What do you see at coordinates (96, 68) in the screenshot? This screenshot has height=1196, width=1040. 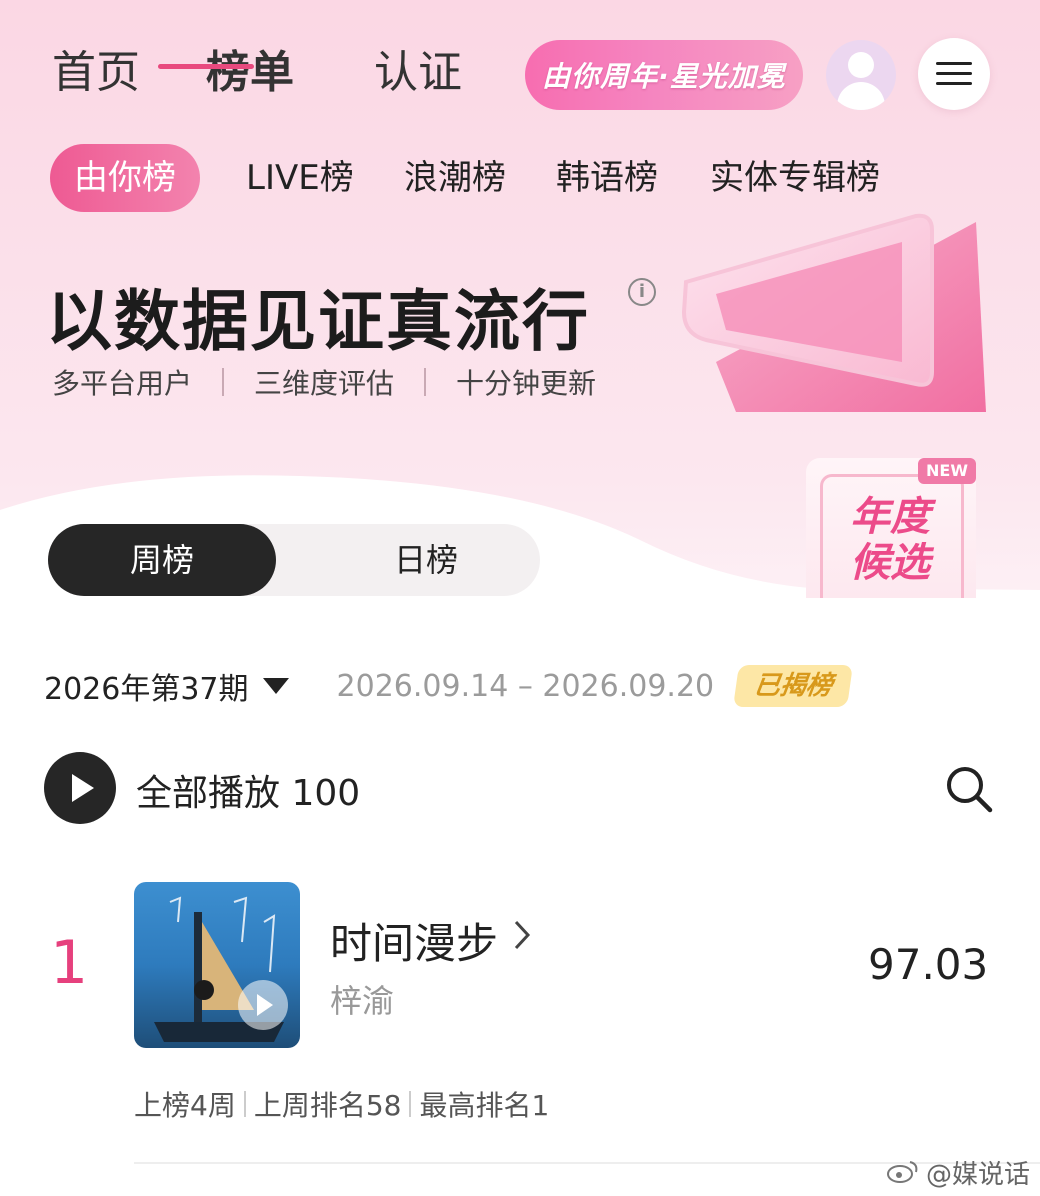 I see `nav-home: 首页` at bounding box center [96, 68].